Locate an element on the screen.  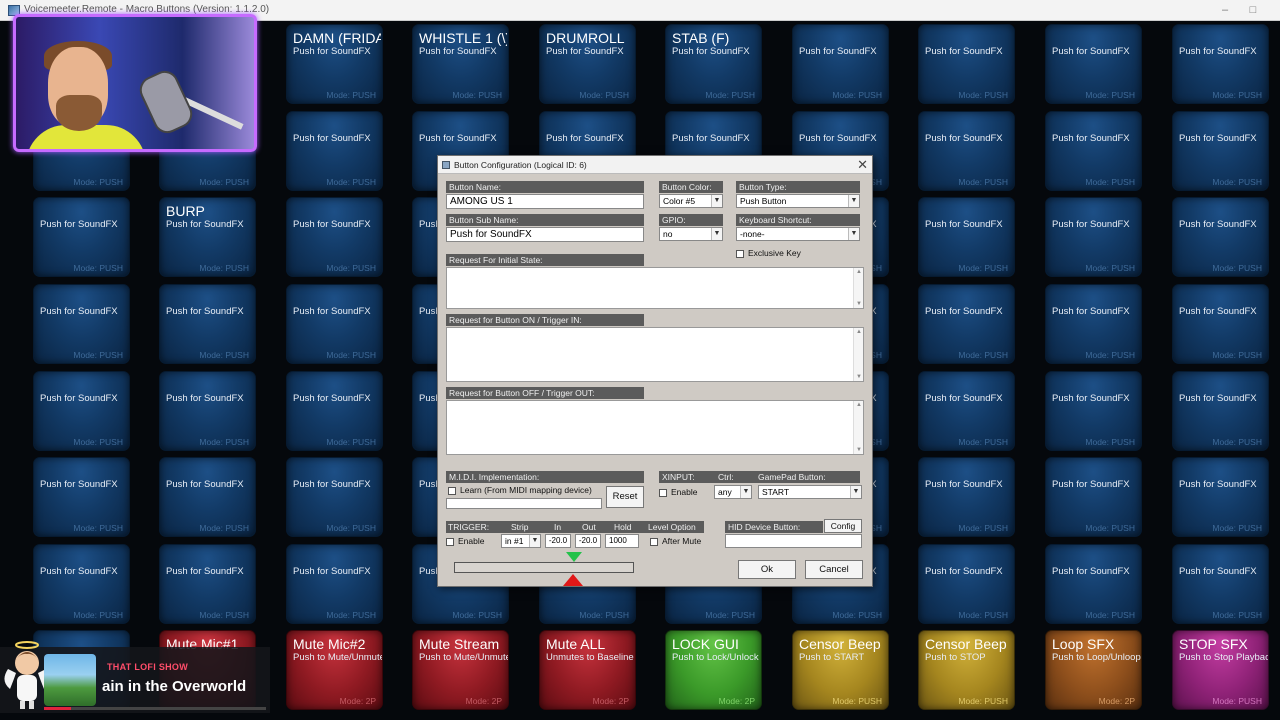
macro-button: Censor Beep Push to START Mode: PUSH is located at coordinates (840, 670).